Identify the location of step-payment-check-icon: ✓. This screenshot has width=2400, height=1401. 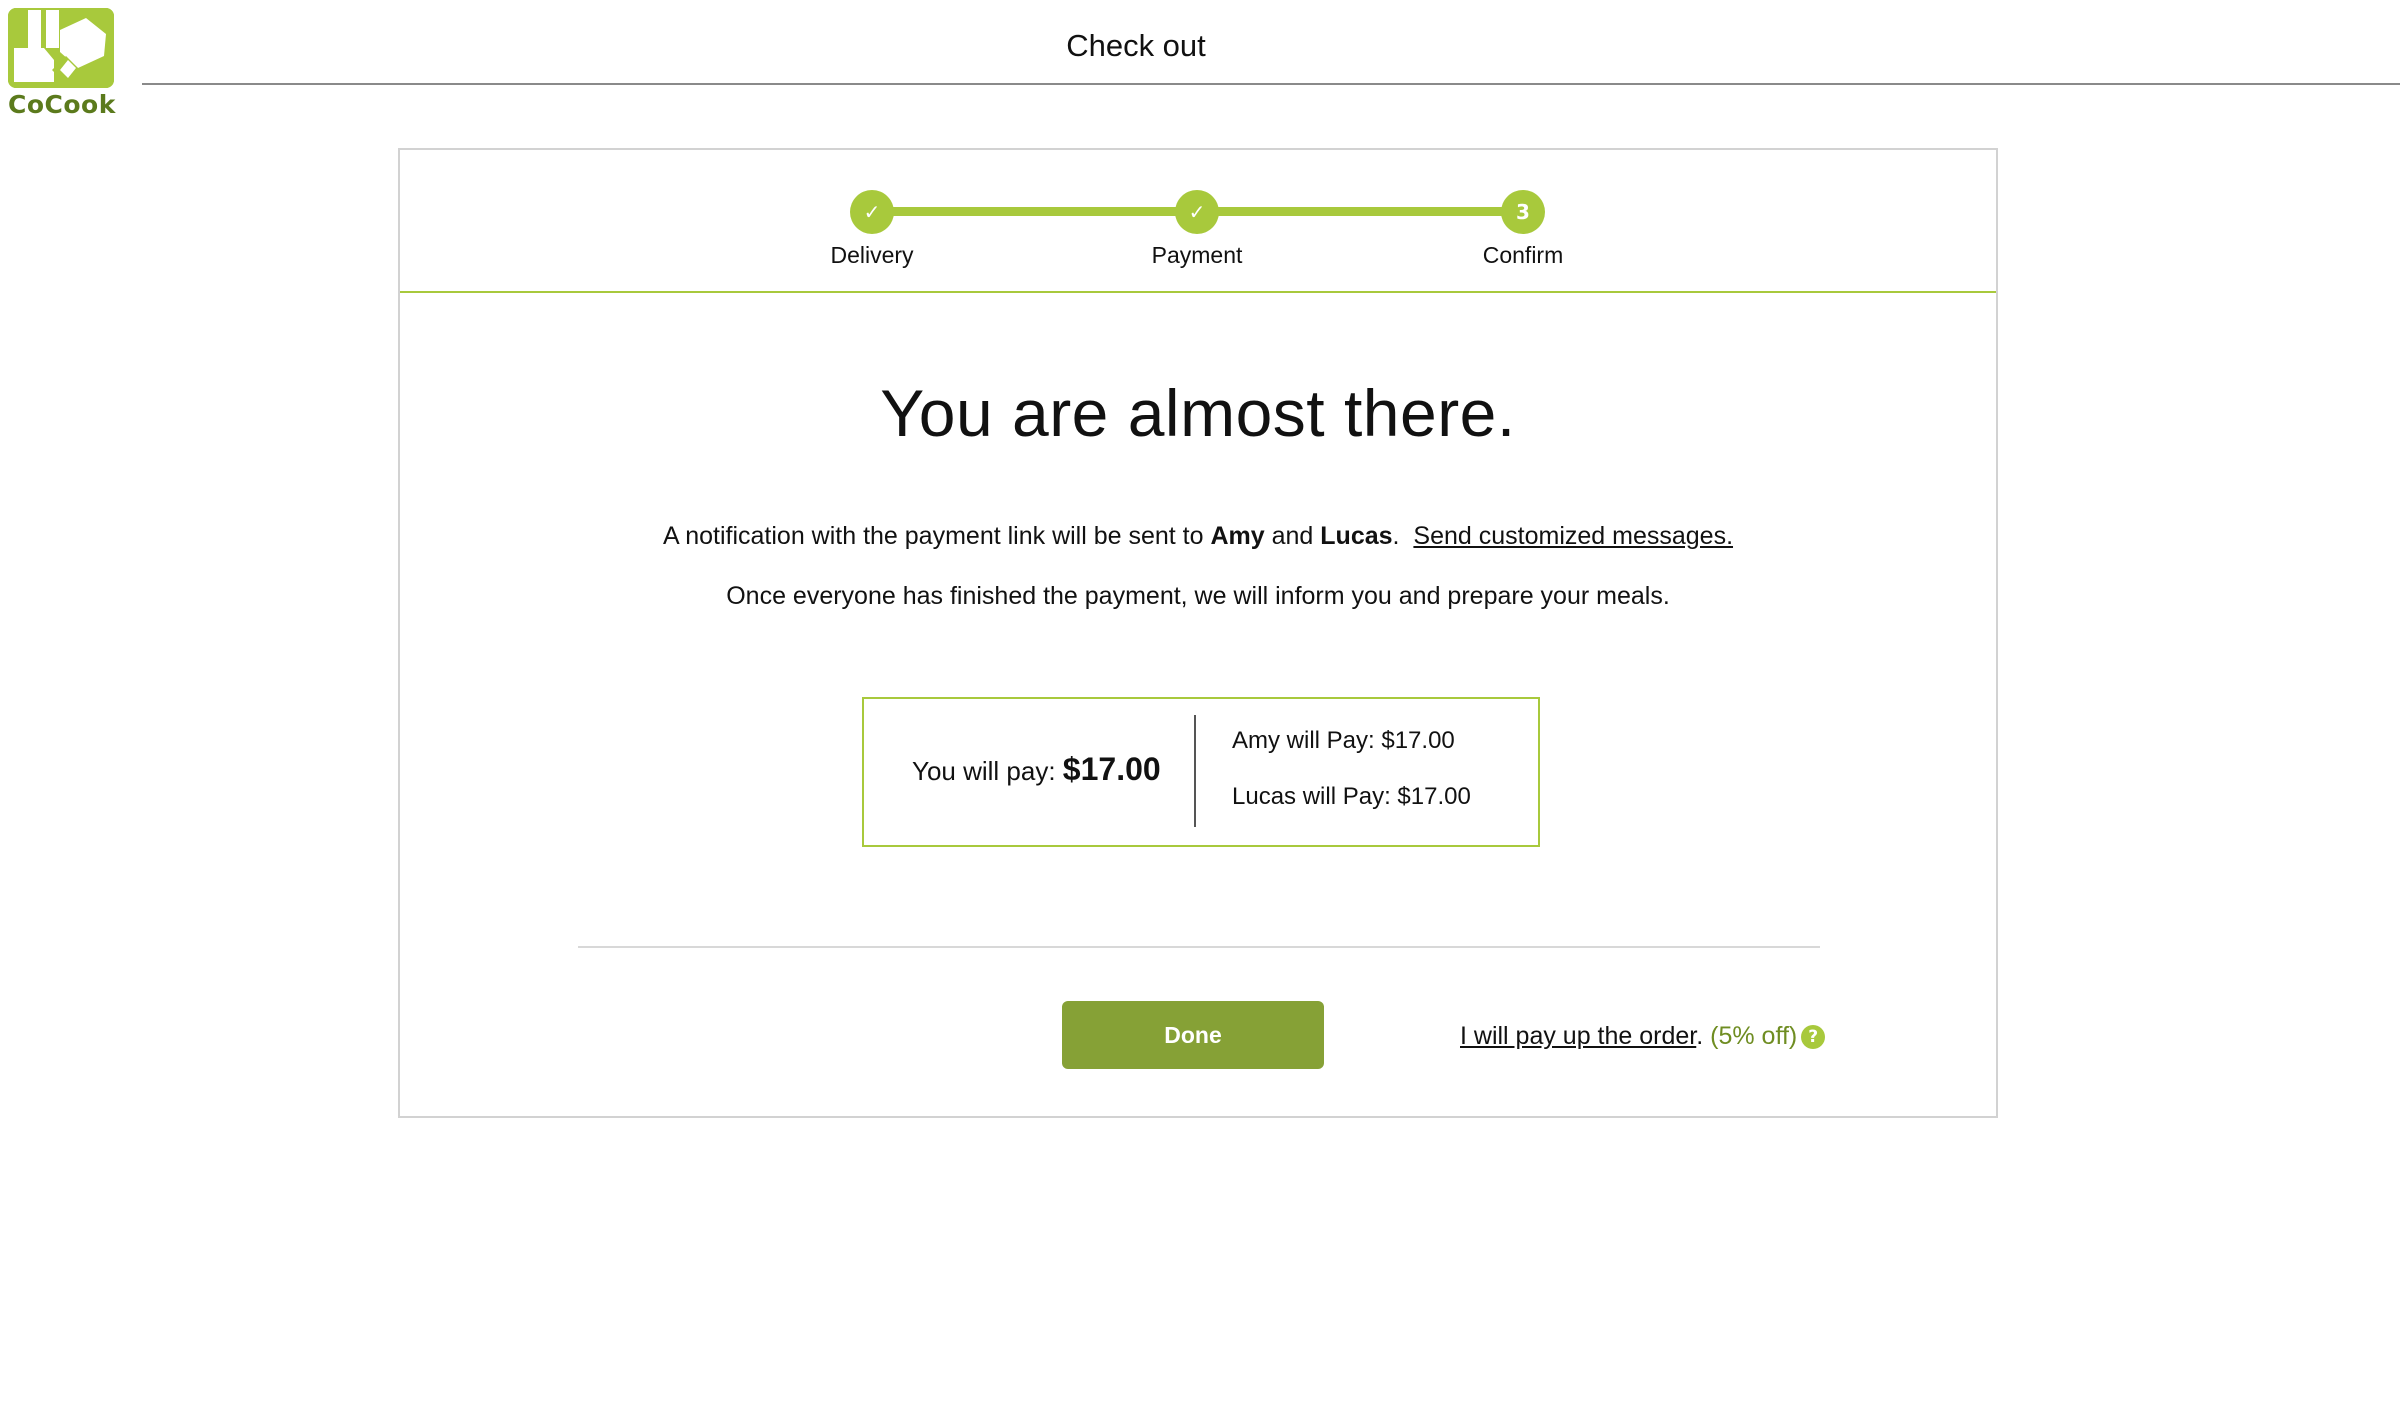
(1197, 212).